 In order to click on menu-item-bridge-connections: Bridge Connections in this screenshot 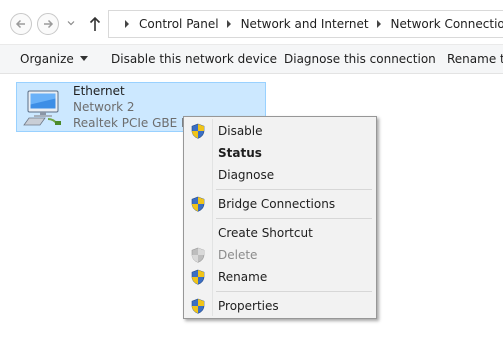, I will do `click(280, 204)`.